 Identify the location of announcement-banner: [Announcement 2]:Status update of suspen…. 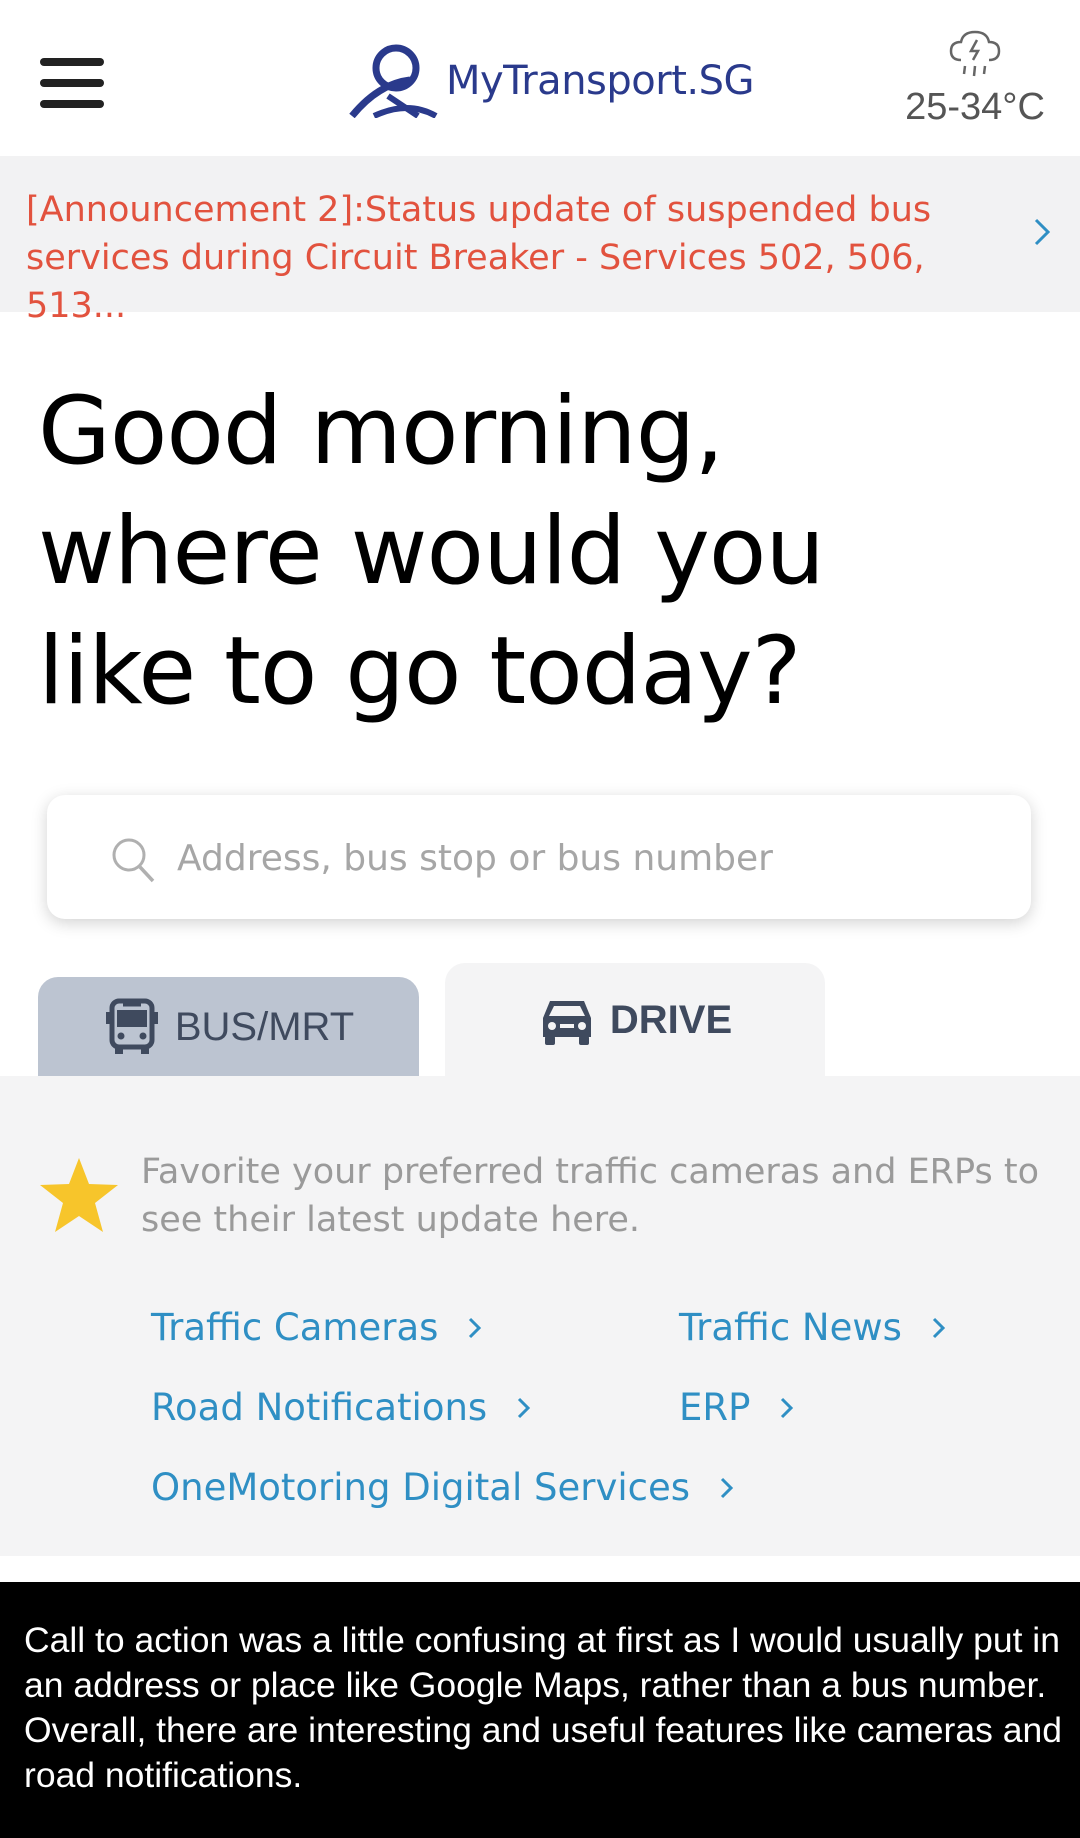
(540, 241).